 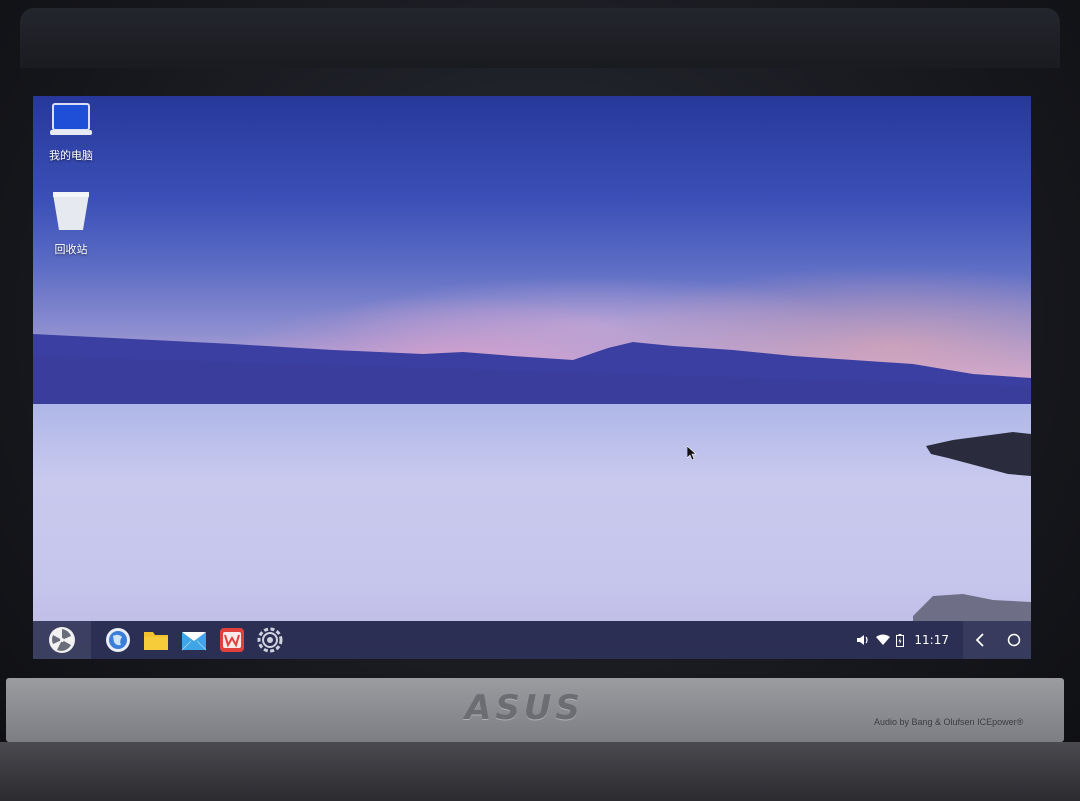 I want to click on home-button, so click(x=1014, y=640).